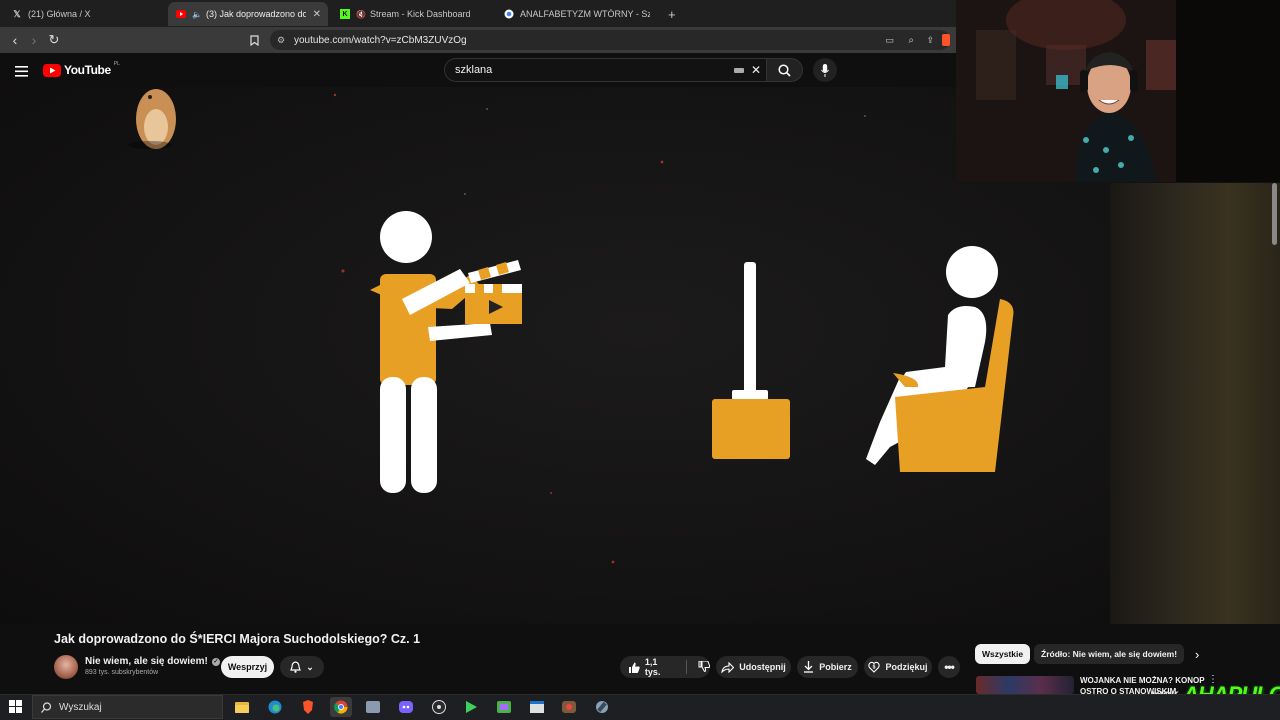 Image resolution: width=1280 pixels, height=720 pixels. What do you see at coordinates (809, 667) in the screenshot?
I see `download-icon` at bounding box center [809, 667].